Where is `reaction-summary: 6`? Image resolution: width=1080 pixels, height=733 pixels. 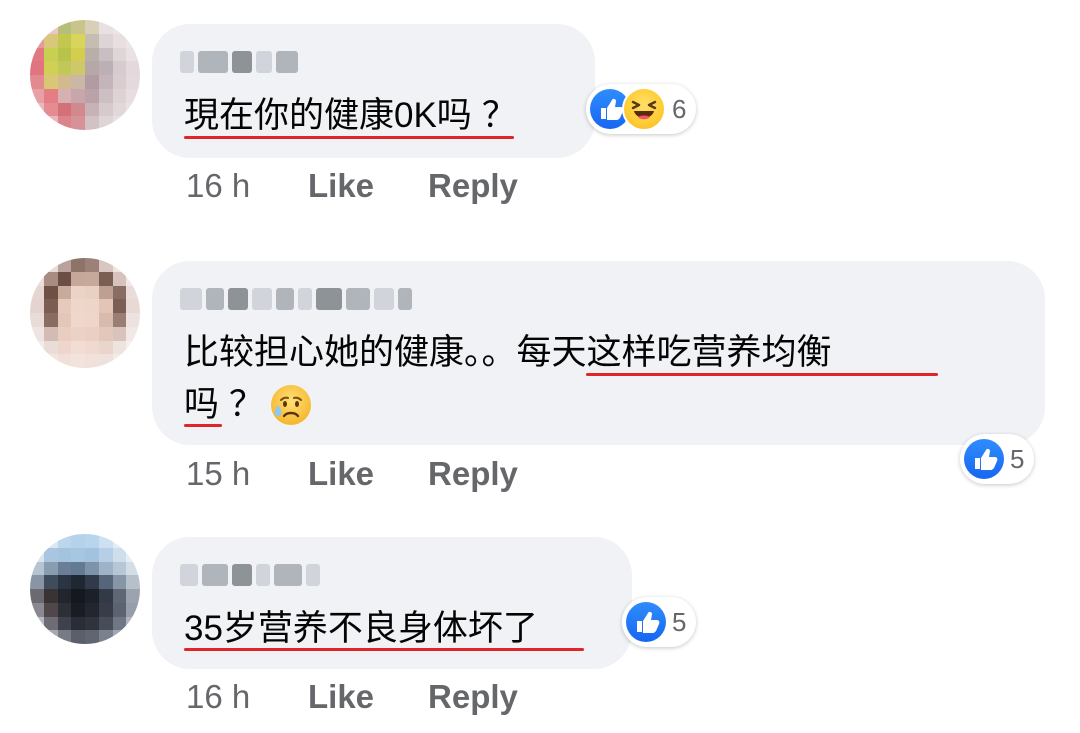
reaction-summary: 6 is located at coordinates (641, 109).